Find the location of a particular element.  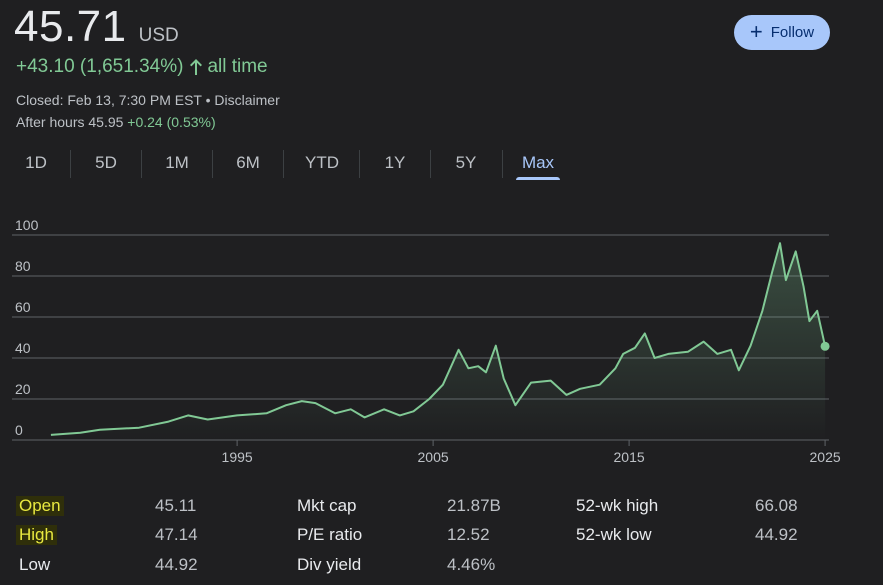

after-hours-change: +0.24 (0.53%) is located at coordinates (171, 122).